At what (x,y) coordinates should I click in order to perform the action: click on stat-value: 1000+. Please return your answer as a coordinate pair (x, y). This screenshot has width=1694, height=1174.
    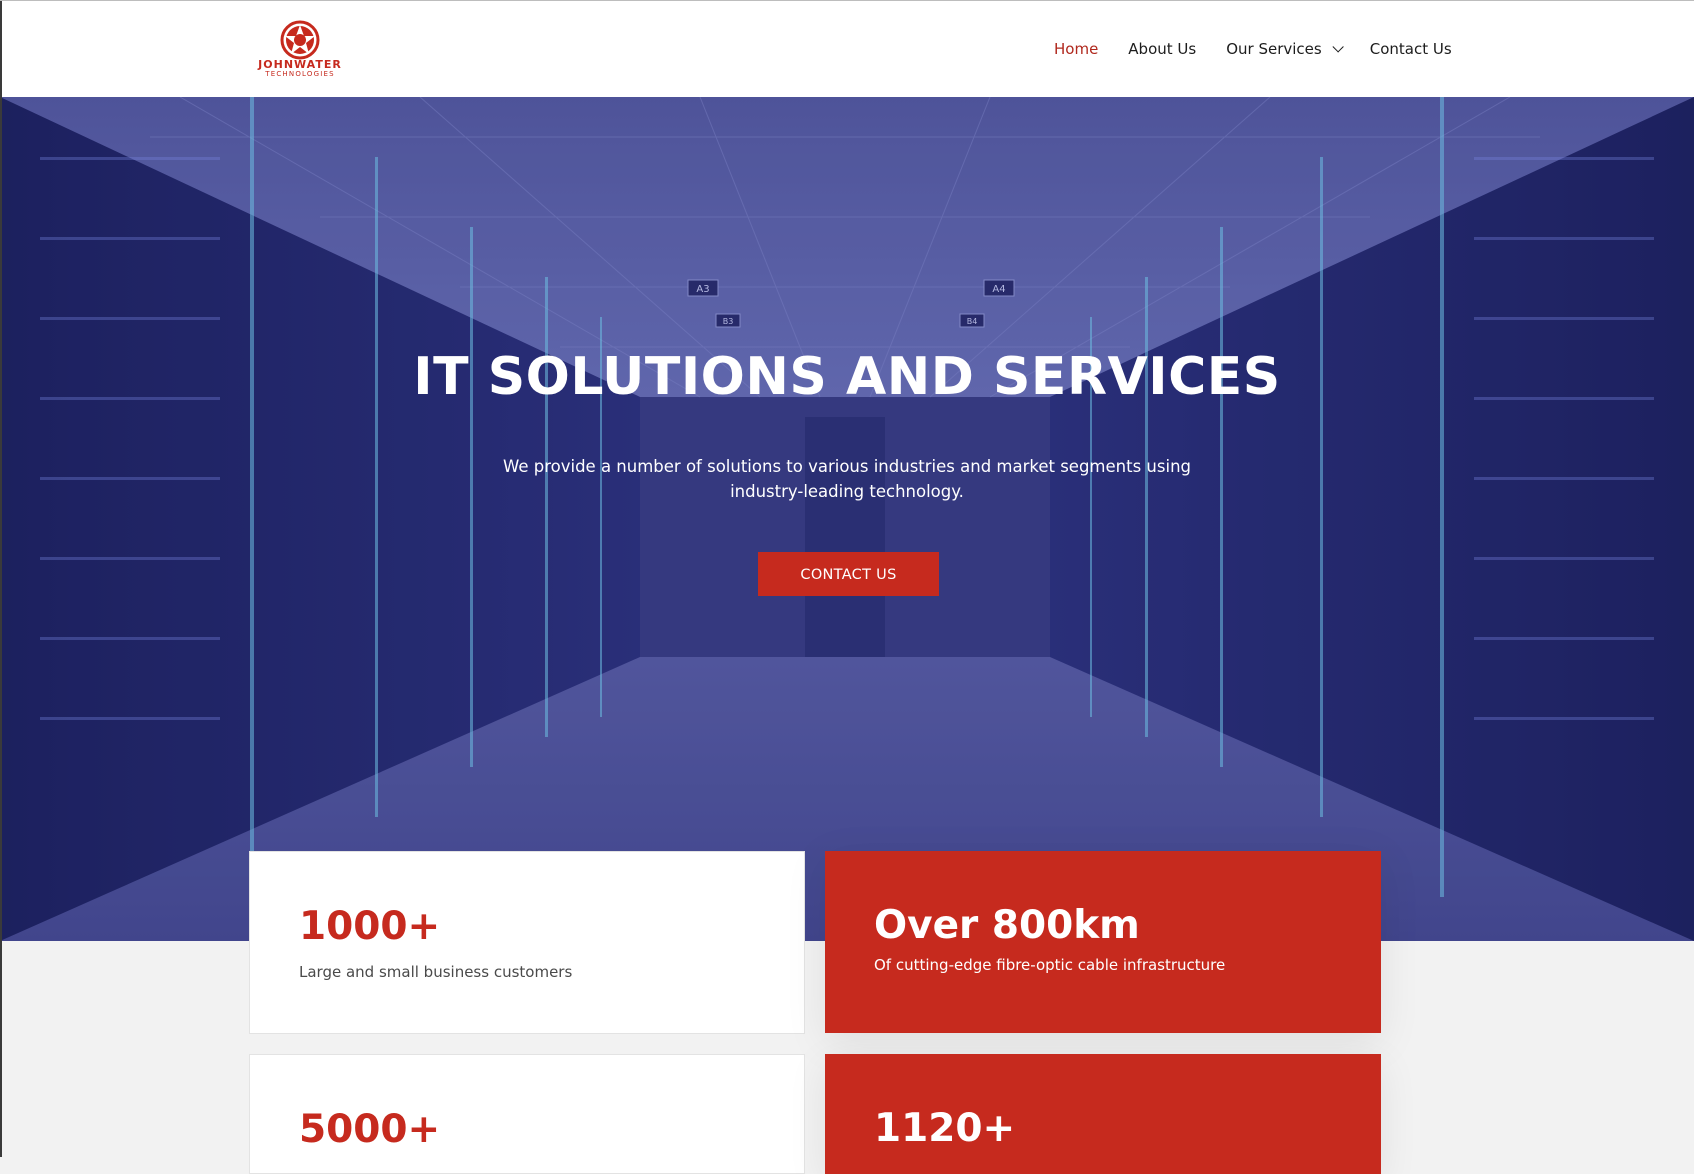
    Looking at the image, I should click on (370, 926).